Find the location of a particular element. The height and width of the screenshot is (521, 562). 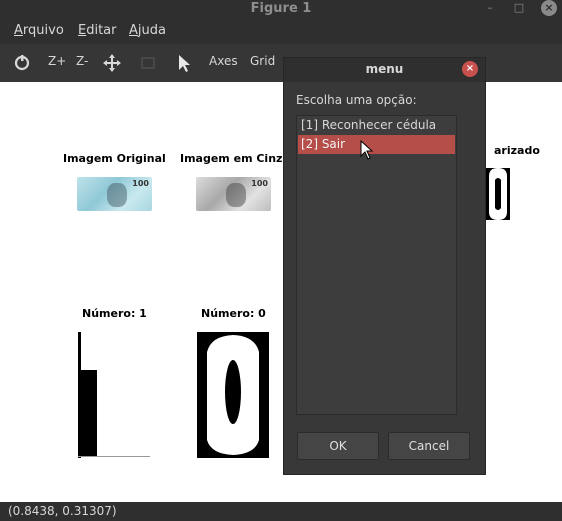

title-binarized: arizado is located at coordinates (517, 150).